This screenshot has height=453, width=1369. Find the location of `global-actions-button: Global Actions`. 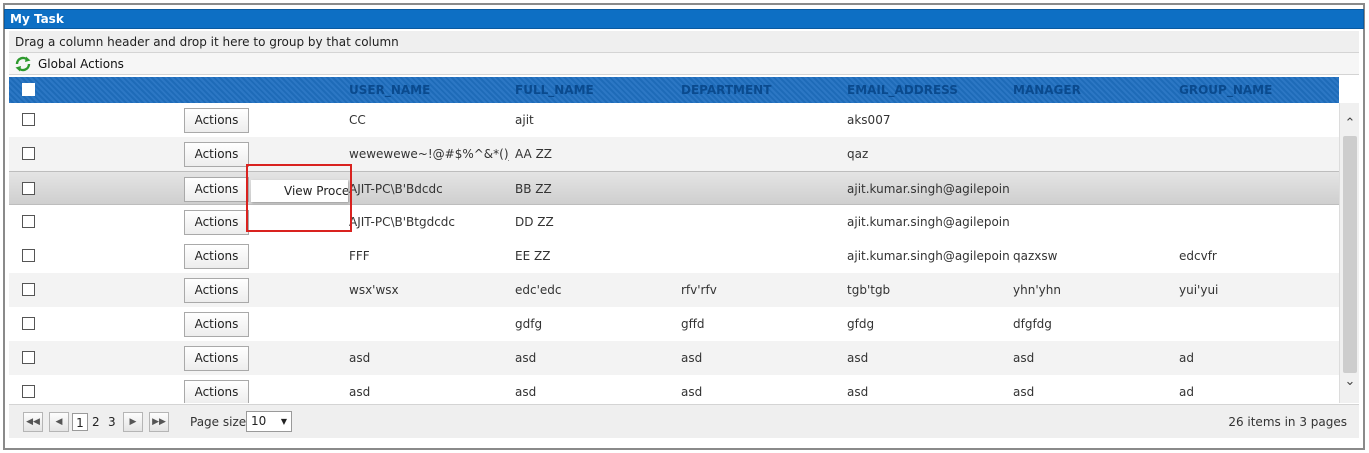

global-actions-button: Global Actions is located at coordinates (81, 64).